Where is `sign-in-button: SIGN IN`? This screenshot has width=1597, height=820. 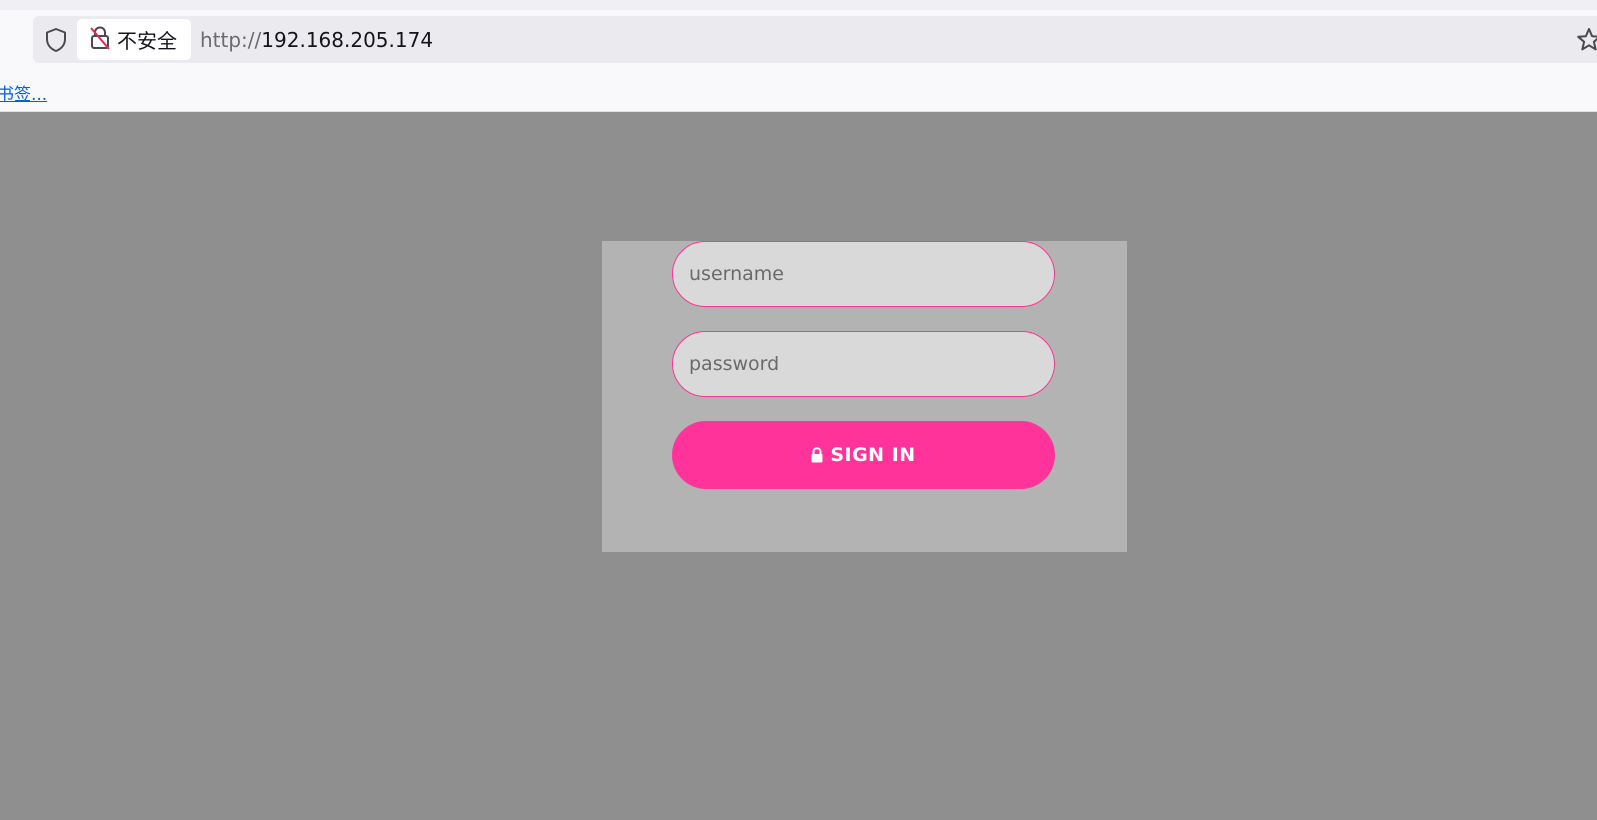
sign-in-button: SIGN IN is located at coordinates (863, 455).